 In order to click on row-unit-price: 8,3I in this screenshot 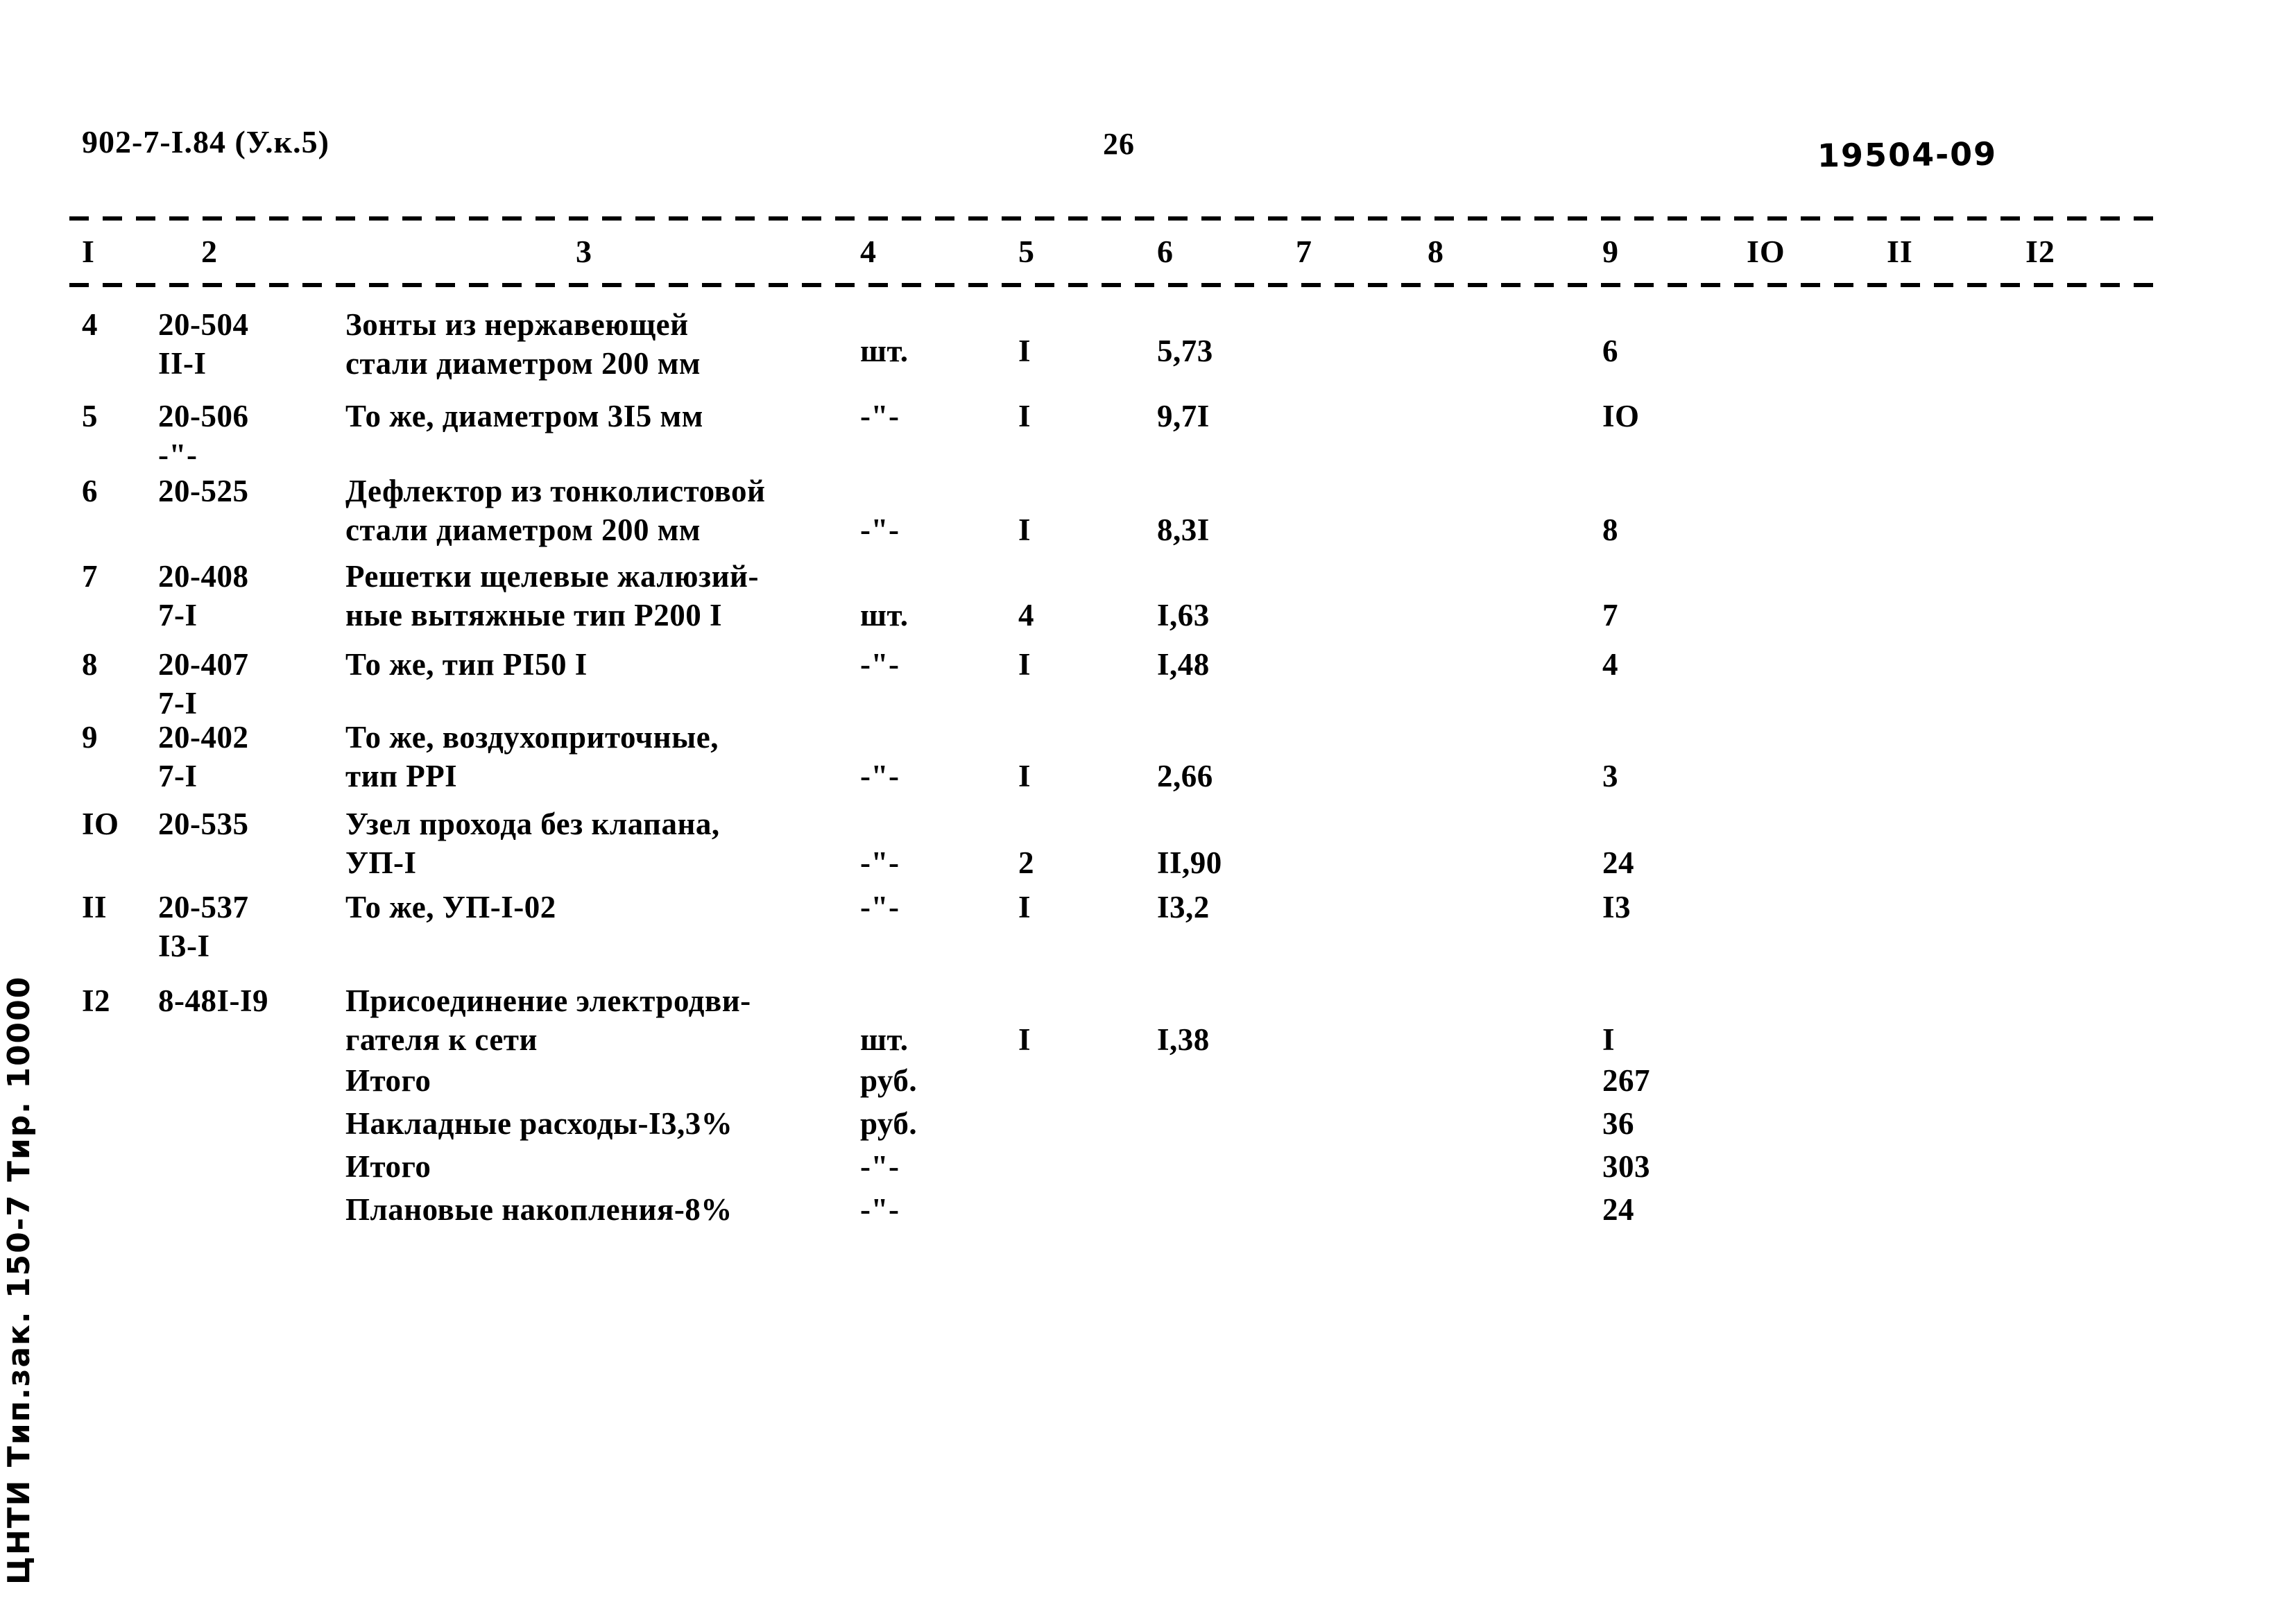, I will do `click(1183, 530)`.